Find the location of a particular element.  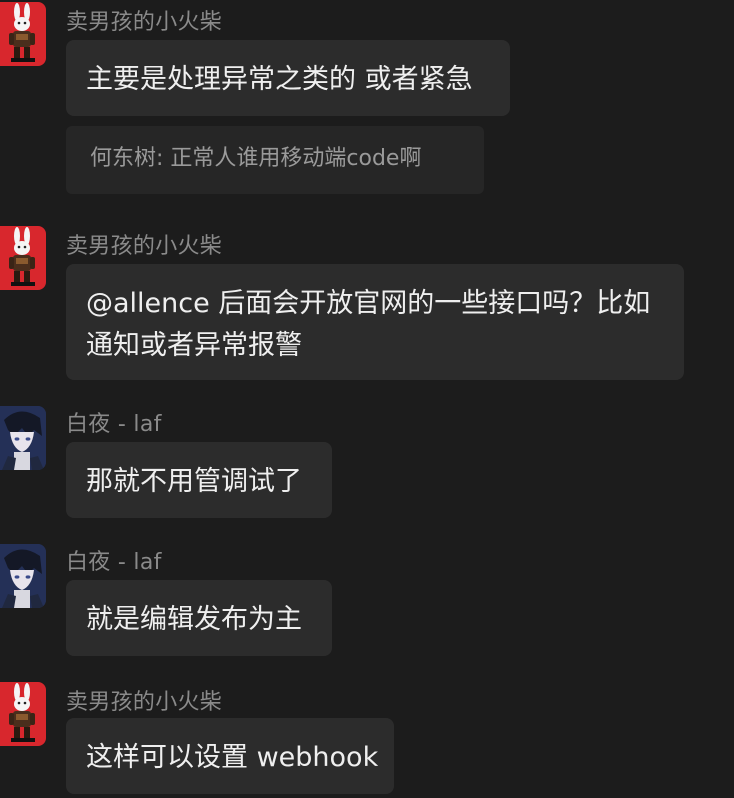

message-bubble: 那就不用管调试了 is located at coordinates (199, 480).